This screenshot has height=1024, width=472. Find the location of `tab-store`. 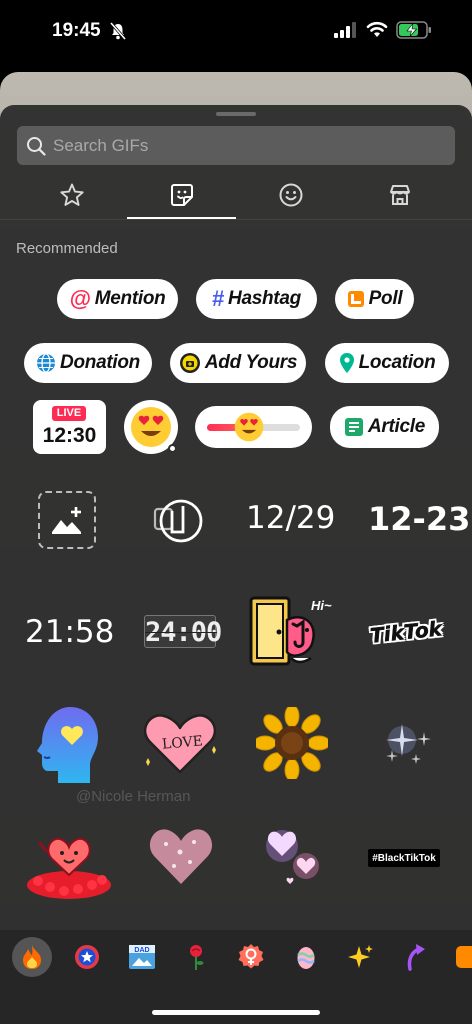

tab-store is located at coordinates (400, 195).